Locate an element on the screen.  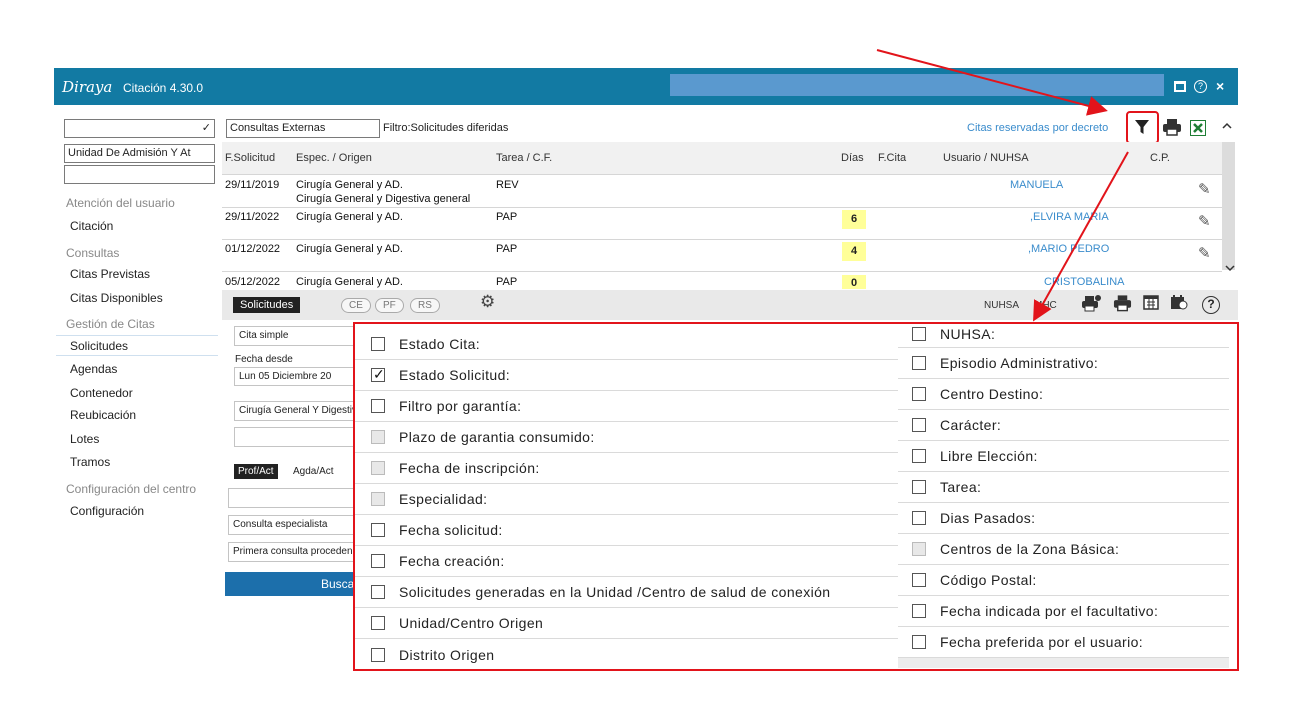
annotation-arrow-popup is located at coordinates (1081, 236).